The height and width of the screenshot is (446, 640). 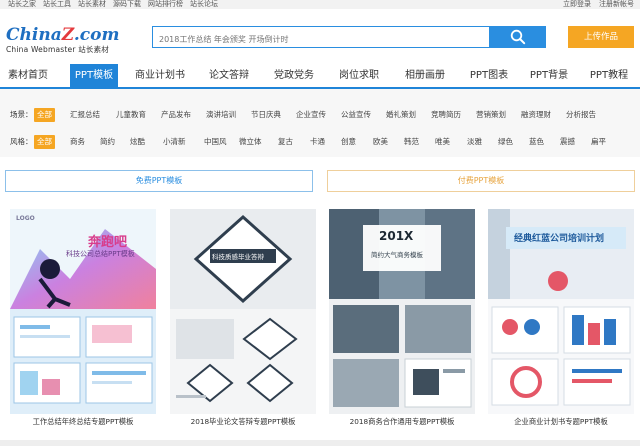 What do you see at coordinates (356, 115) in the screenshot?
I see `scene-option: 公益宣传` at bounding box center [356, 115].